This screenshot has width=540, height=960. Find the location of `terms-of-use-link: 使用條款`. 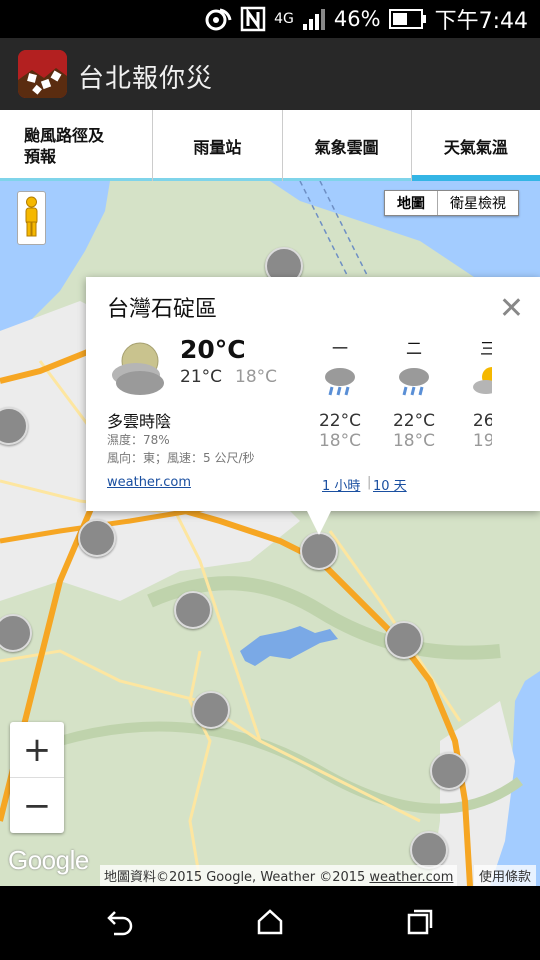

terms-of-use-link: 使用條款 is located at coordinates (504, 875).